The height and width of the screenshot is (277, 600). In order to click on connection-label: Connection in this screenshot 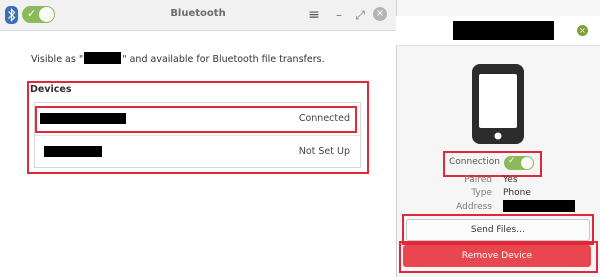, I will do `click(474, 162)`.